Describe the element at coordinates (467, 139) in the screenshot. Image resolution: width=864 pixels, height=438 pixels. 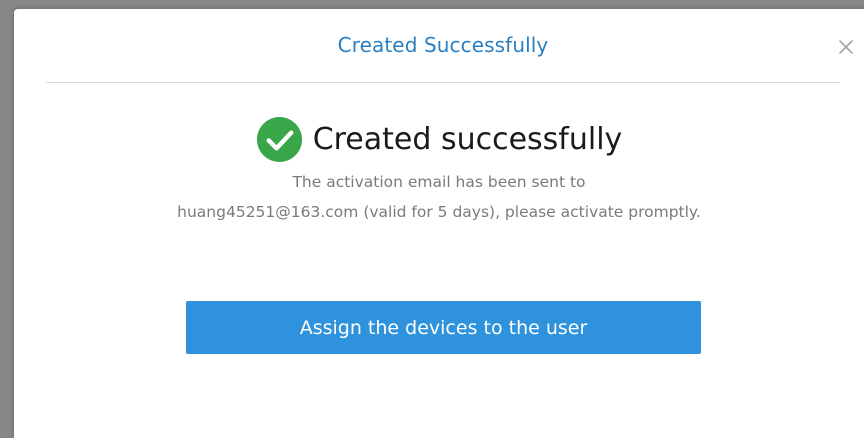
I see `headline-text: Created successfully` at that location.